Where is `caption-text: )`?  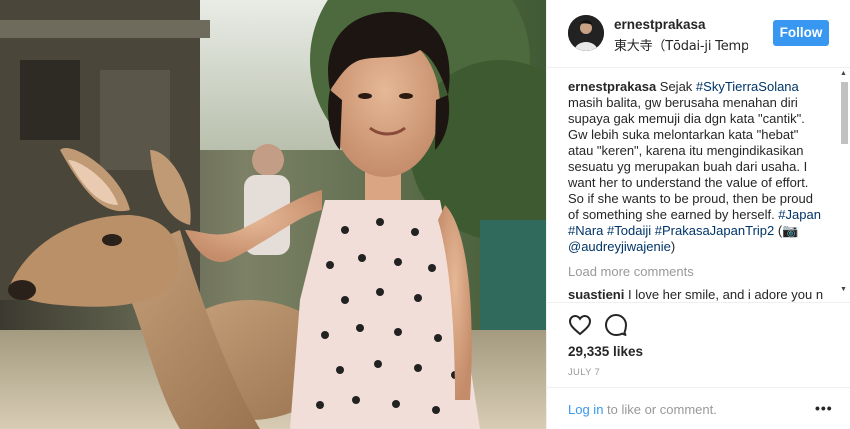 caption-text: ) is located at coordinates (673, 246).